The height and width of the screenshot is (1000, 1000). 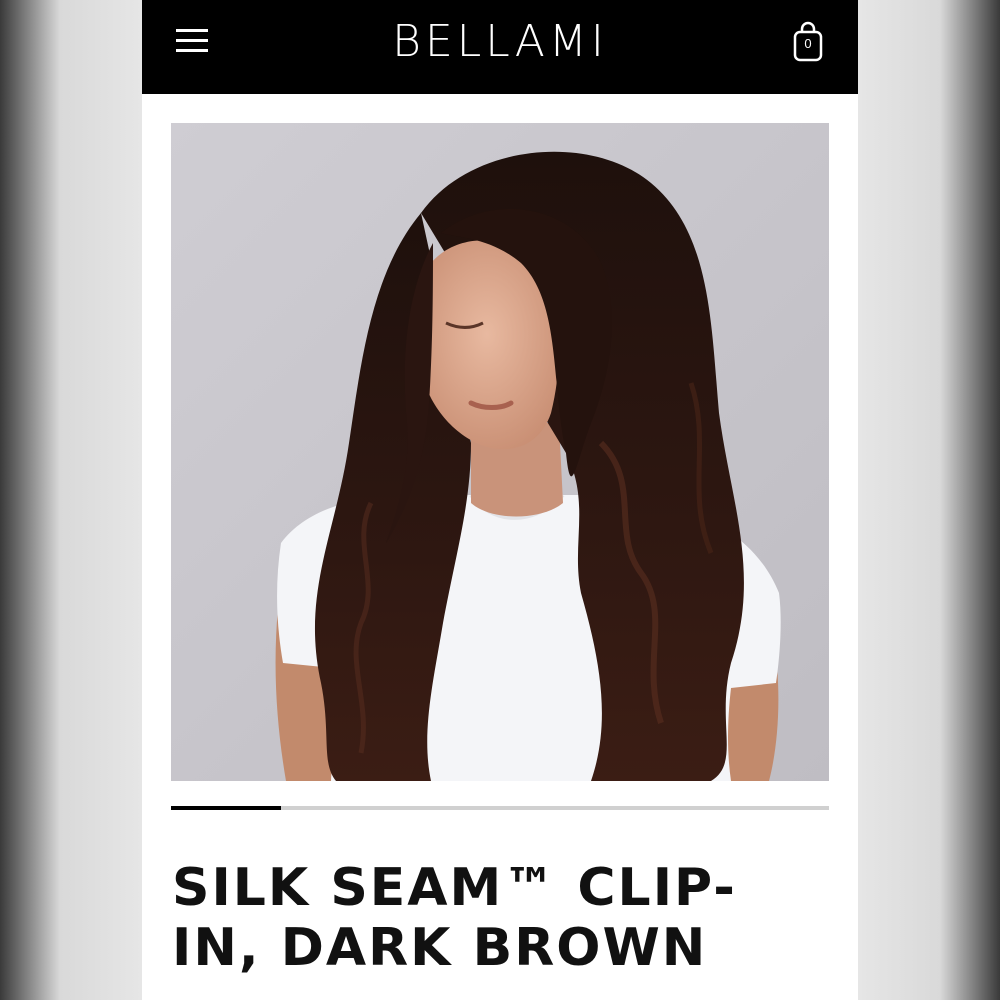 I want to click on shopping-bag-icon: 0, so click(x=808, y=41).